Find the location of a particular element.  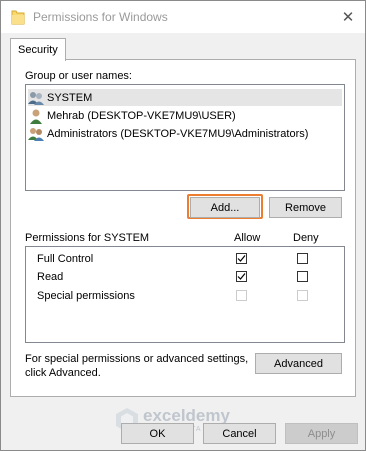

deny-special-checkbox is located at coordinates (302, 295).